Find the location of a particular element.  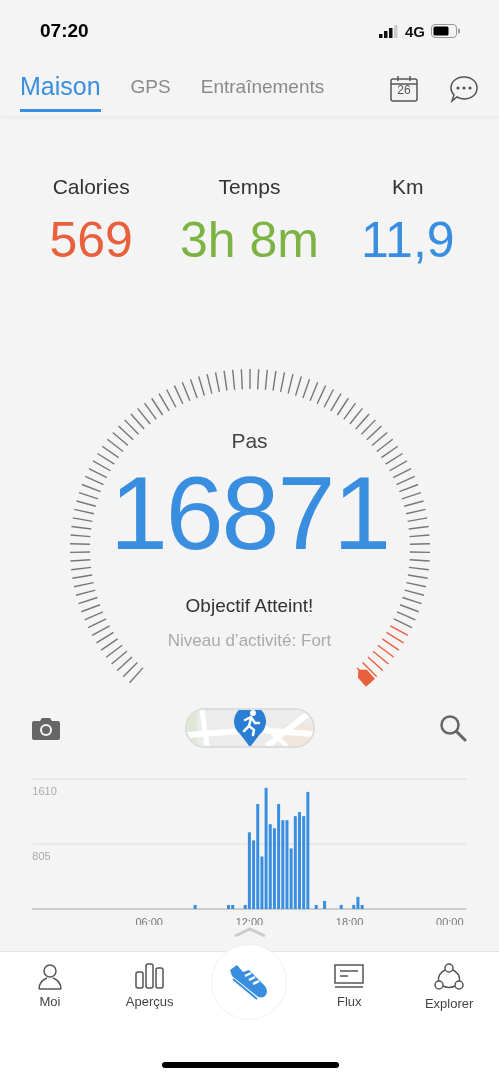

stat-value: 11,9 is located at coordinates (408, 240).